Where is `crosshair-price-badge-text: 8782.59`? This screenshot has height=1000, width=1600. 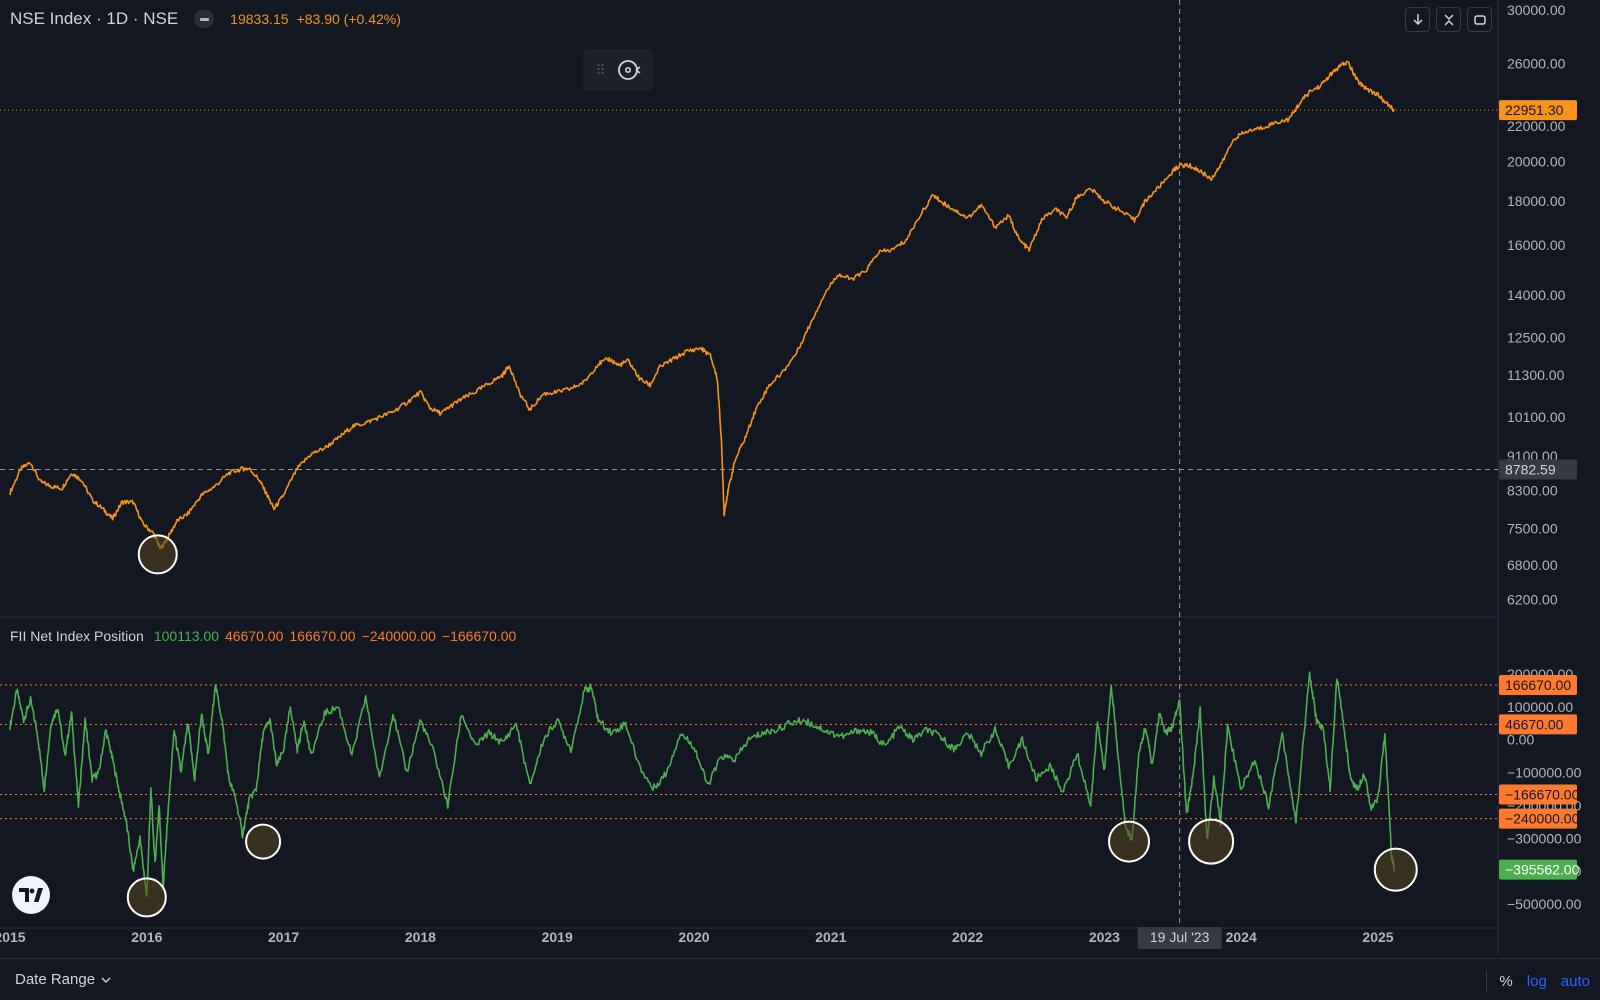
crosshair-price-badge-text: 8782.59 is located at coordinates (1530, 469).